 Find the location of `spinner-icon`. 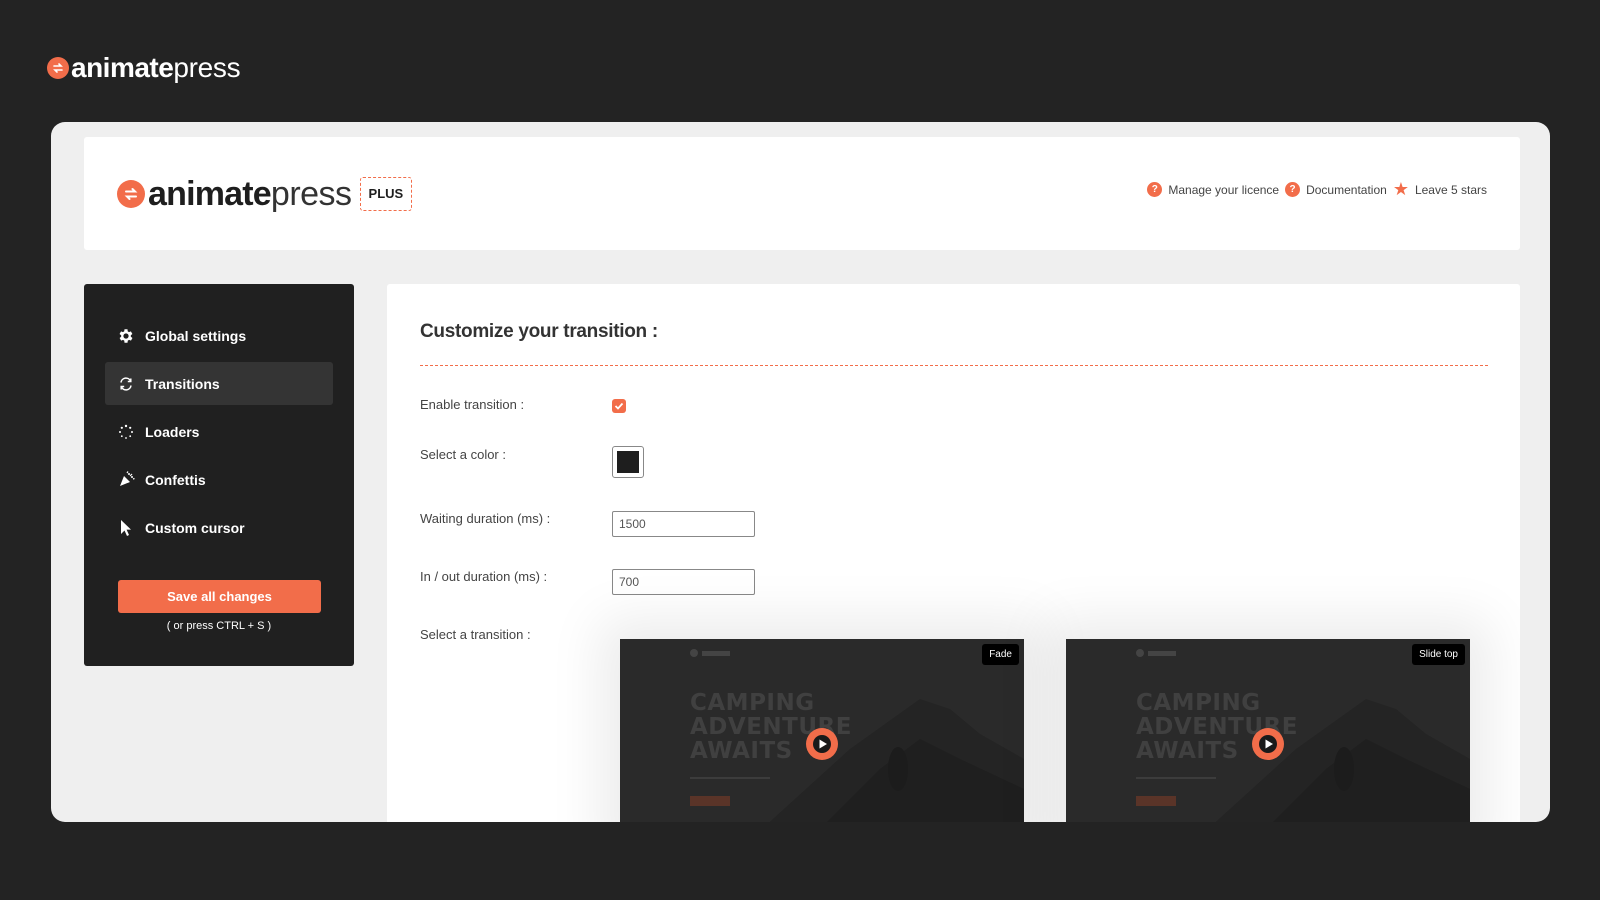

spinner-icon is located at coordinates (126, 432).